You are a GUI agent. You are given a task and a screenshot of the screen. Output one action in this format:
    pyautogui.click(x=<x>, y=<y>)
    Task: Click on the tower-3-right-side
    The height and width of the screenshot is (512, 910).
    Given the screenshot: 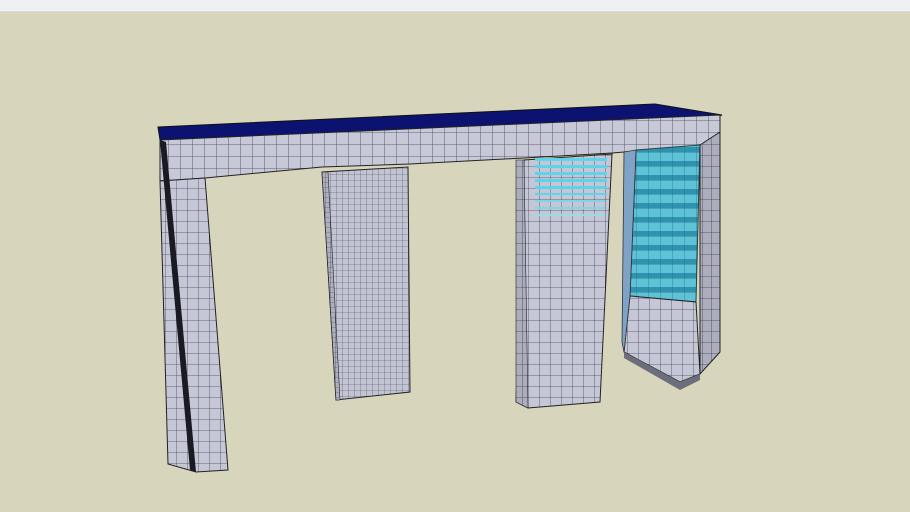 What is the action you would take?
    pyautogui.click(x=710, y=253)
    